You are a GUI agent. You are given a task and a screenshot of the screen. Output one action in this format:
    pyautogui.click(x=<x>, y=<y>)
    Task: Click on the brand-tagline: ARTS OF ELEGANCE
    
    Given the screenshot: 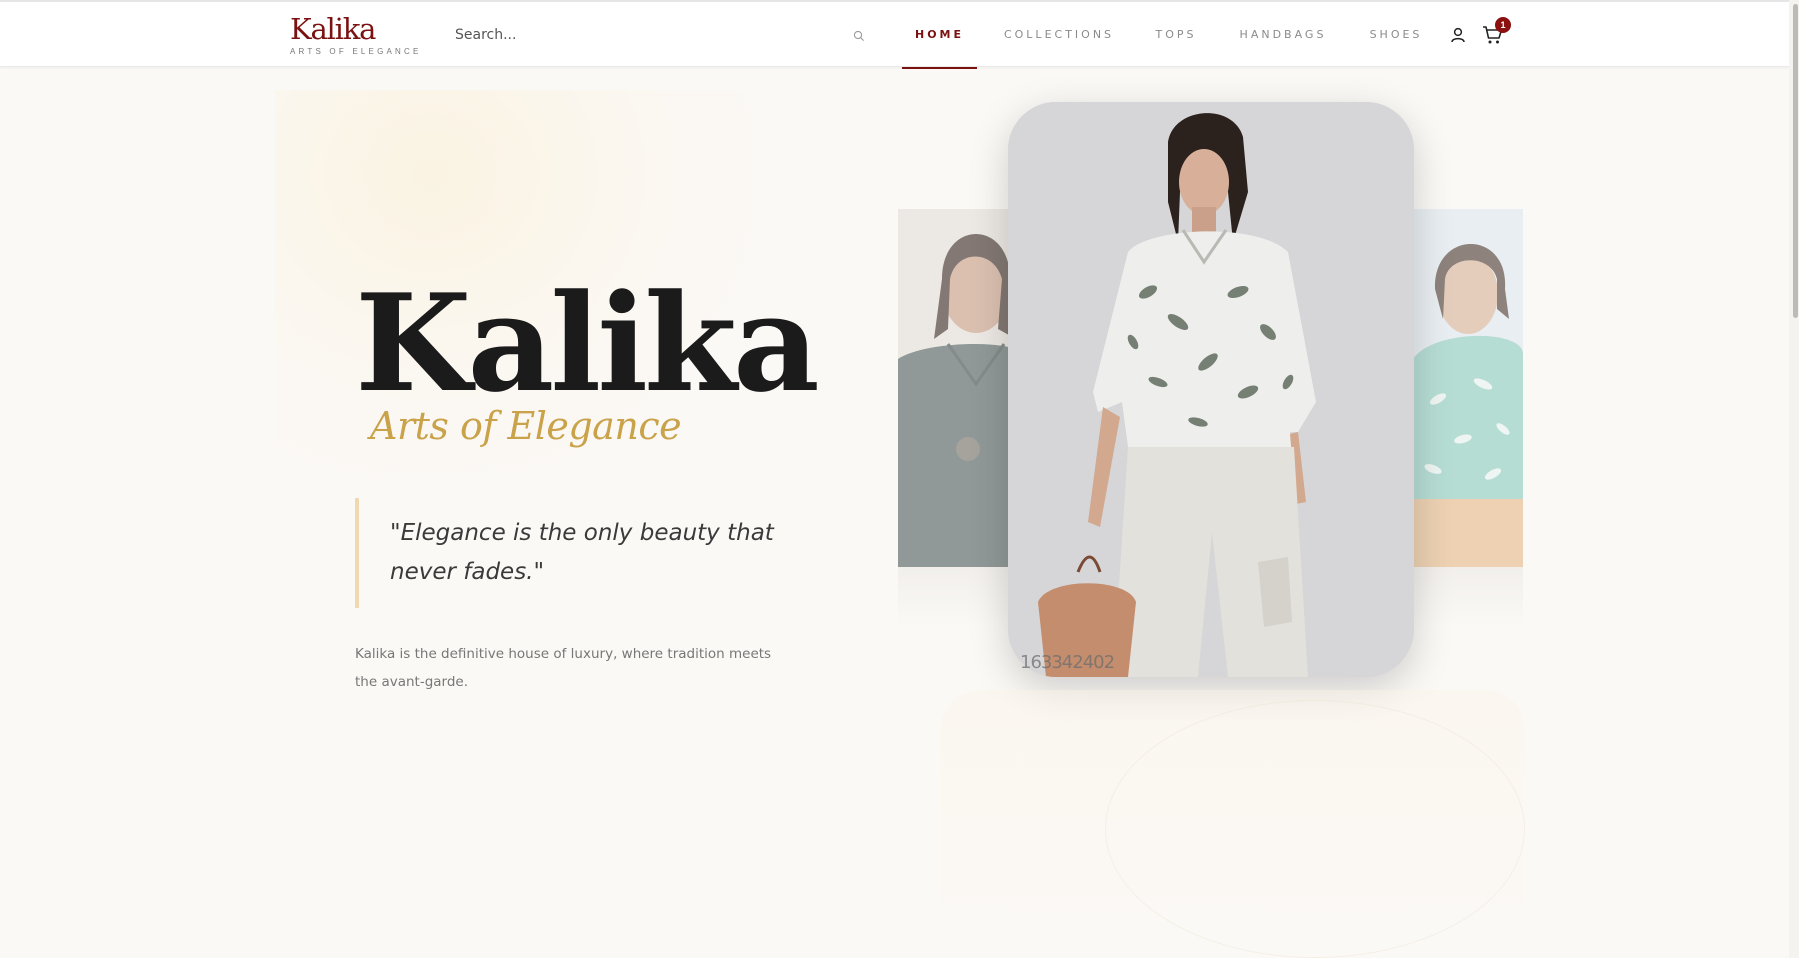 What is the action you would take?
    pyautogui.click(x=356, y=51)
    